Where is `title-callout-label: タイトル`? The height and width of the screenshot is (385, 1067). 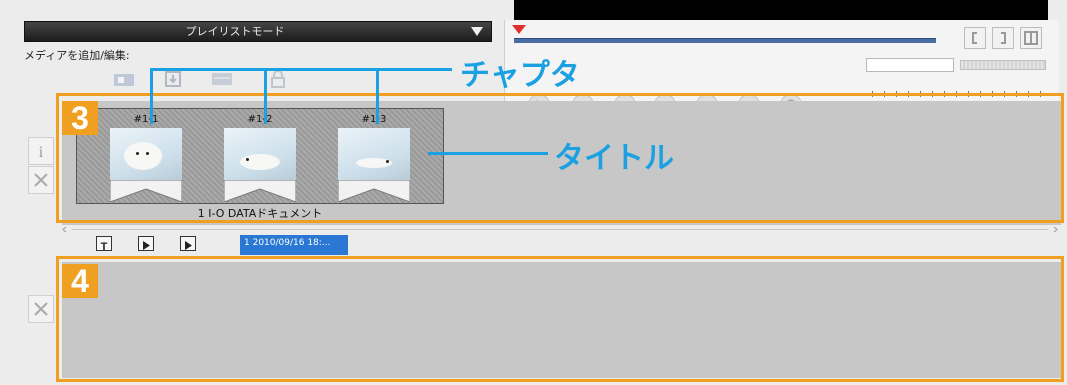
title-callout-label: タイトル is located at coordinates (614, 158).